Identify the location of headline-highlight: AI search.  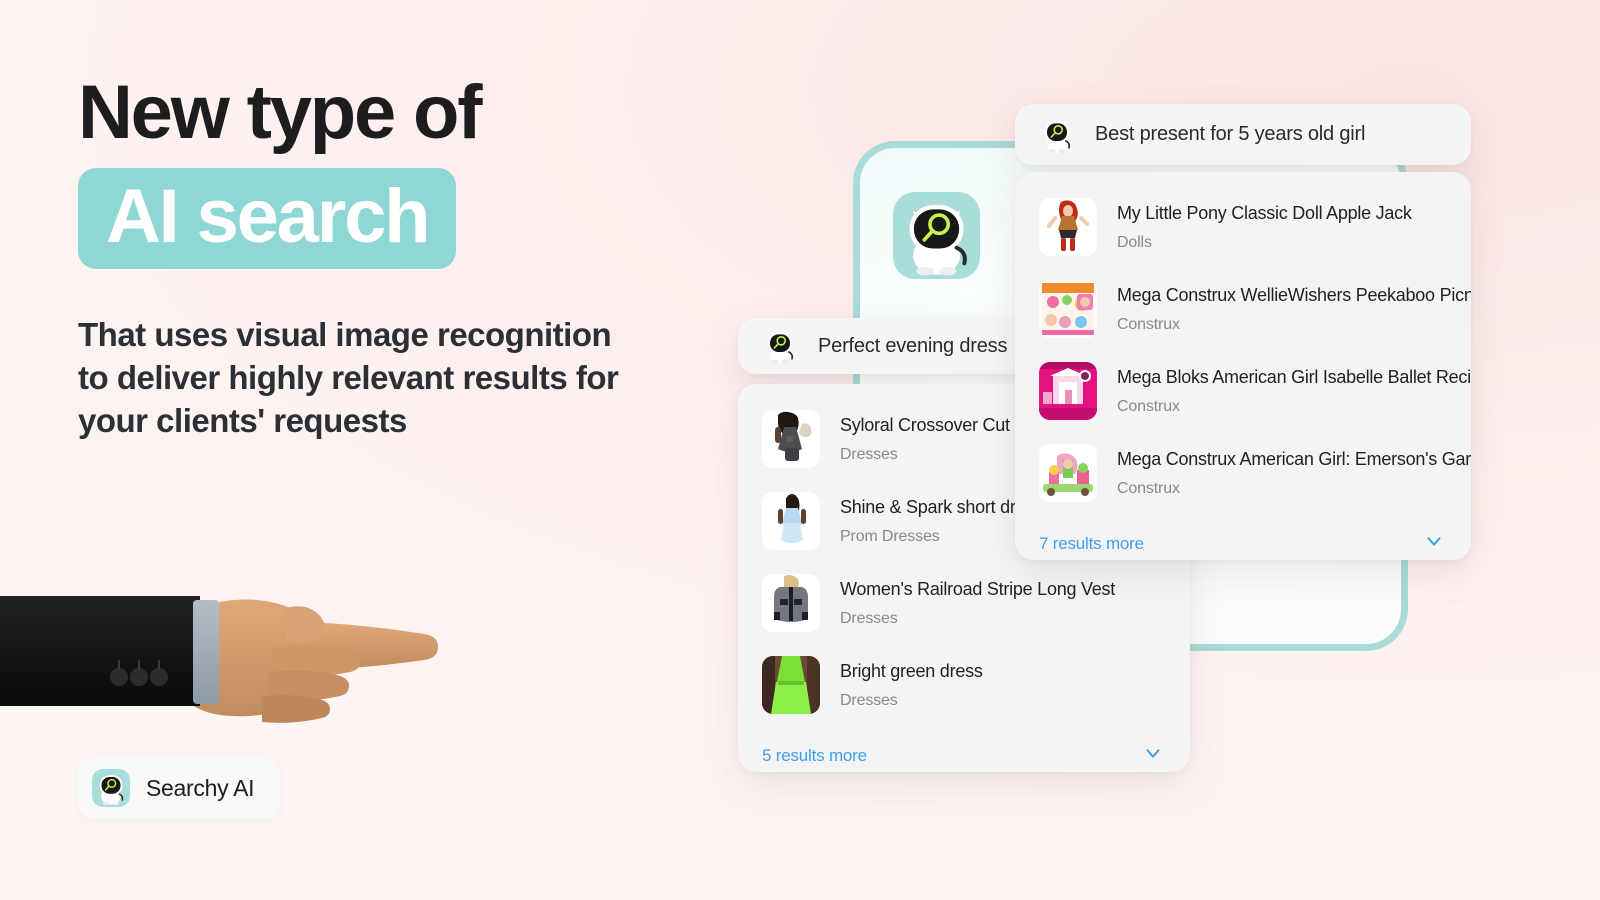
(267, 218).